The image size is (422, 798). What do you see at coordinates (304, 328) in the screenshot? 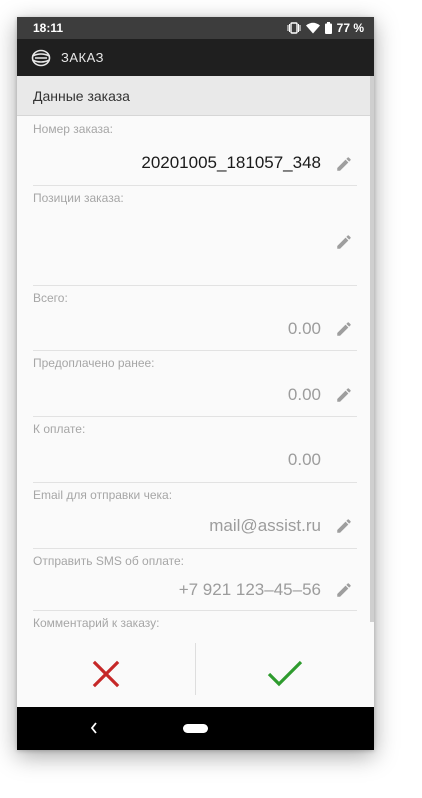
I see `total-value: 0.00` at bounding box center [304, 328].